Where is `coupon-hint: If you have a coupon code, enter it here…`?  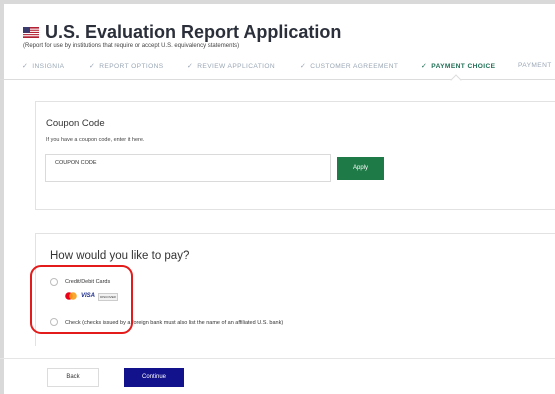 coupon-hint: If you have a coupon code, enter it here… is located at coordinates (95, 140).